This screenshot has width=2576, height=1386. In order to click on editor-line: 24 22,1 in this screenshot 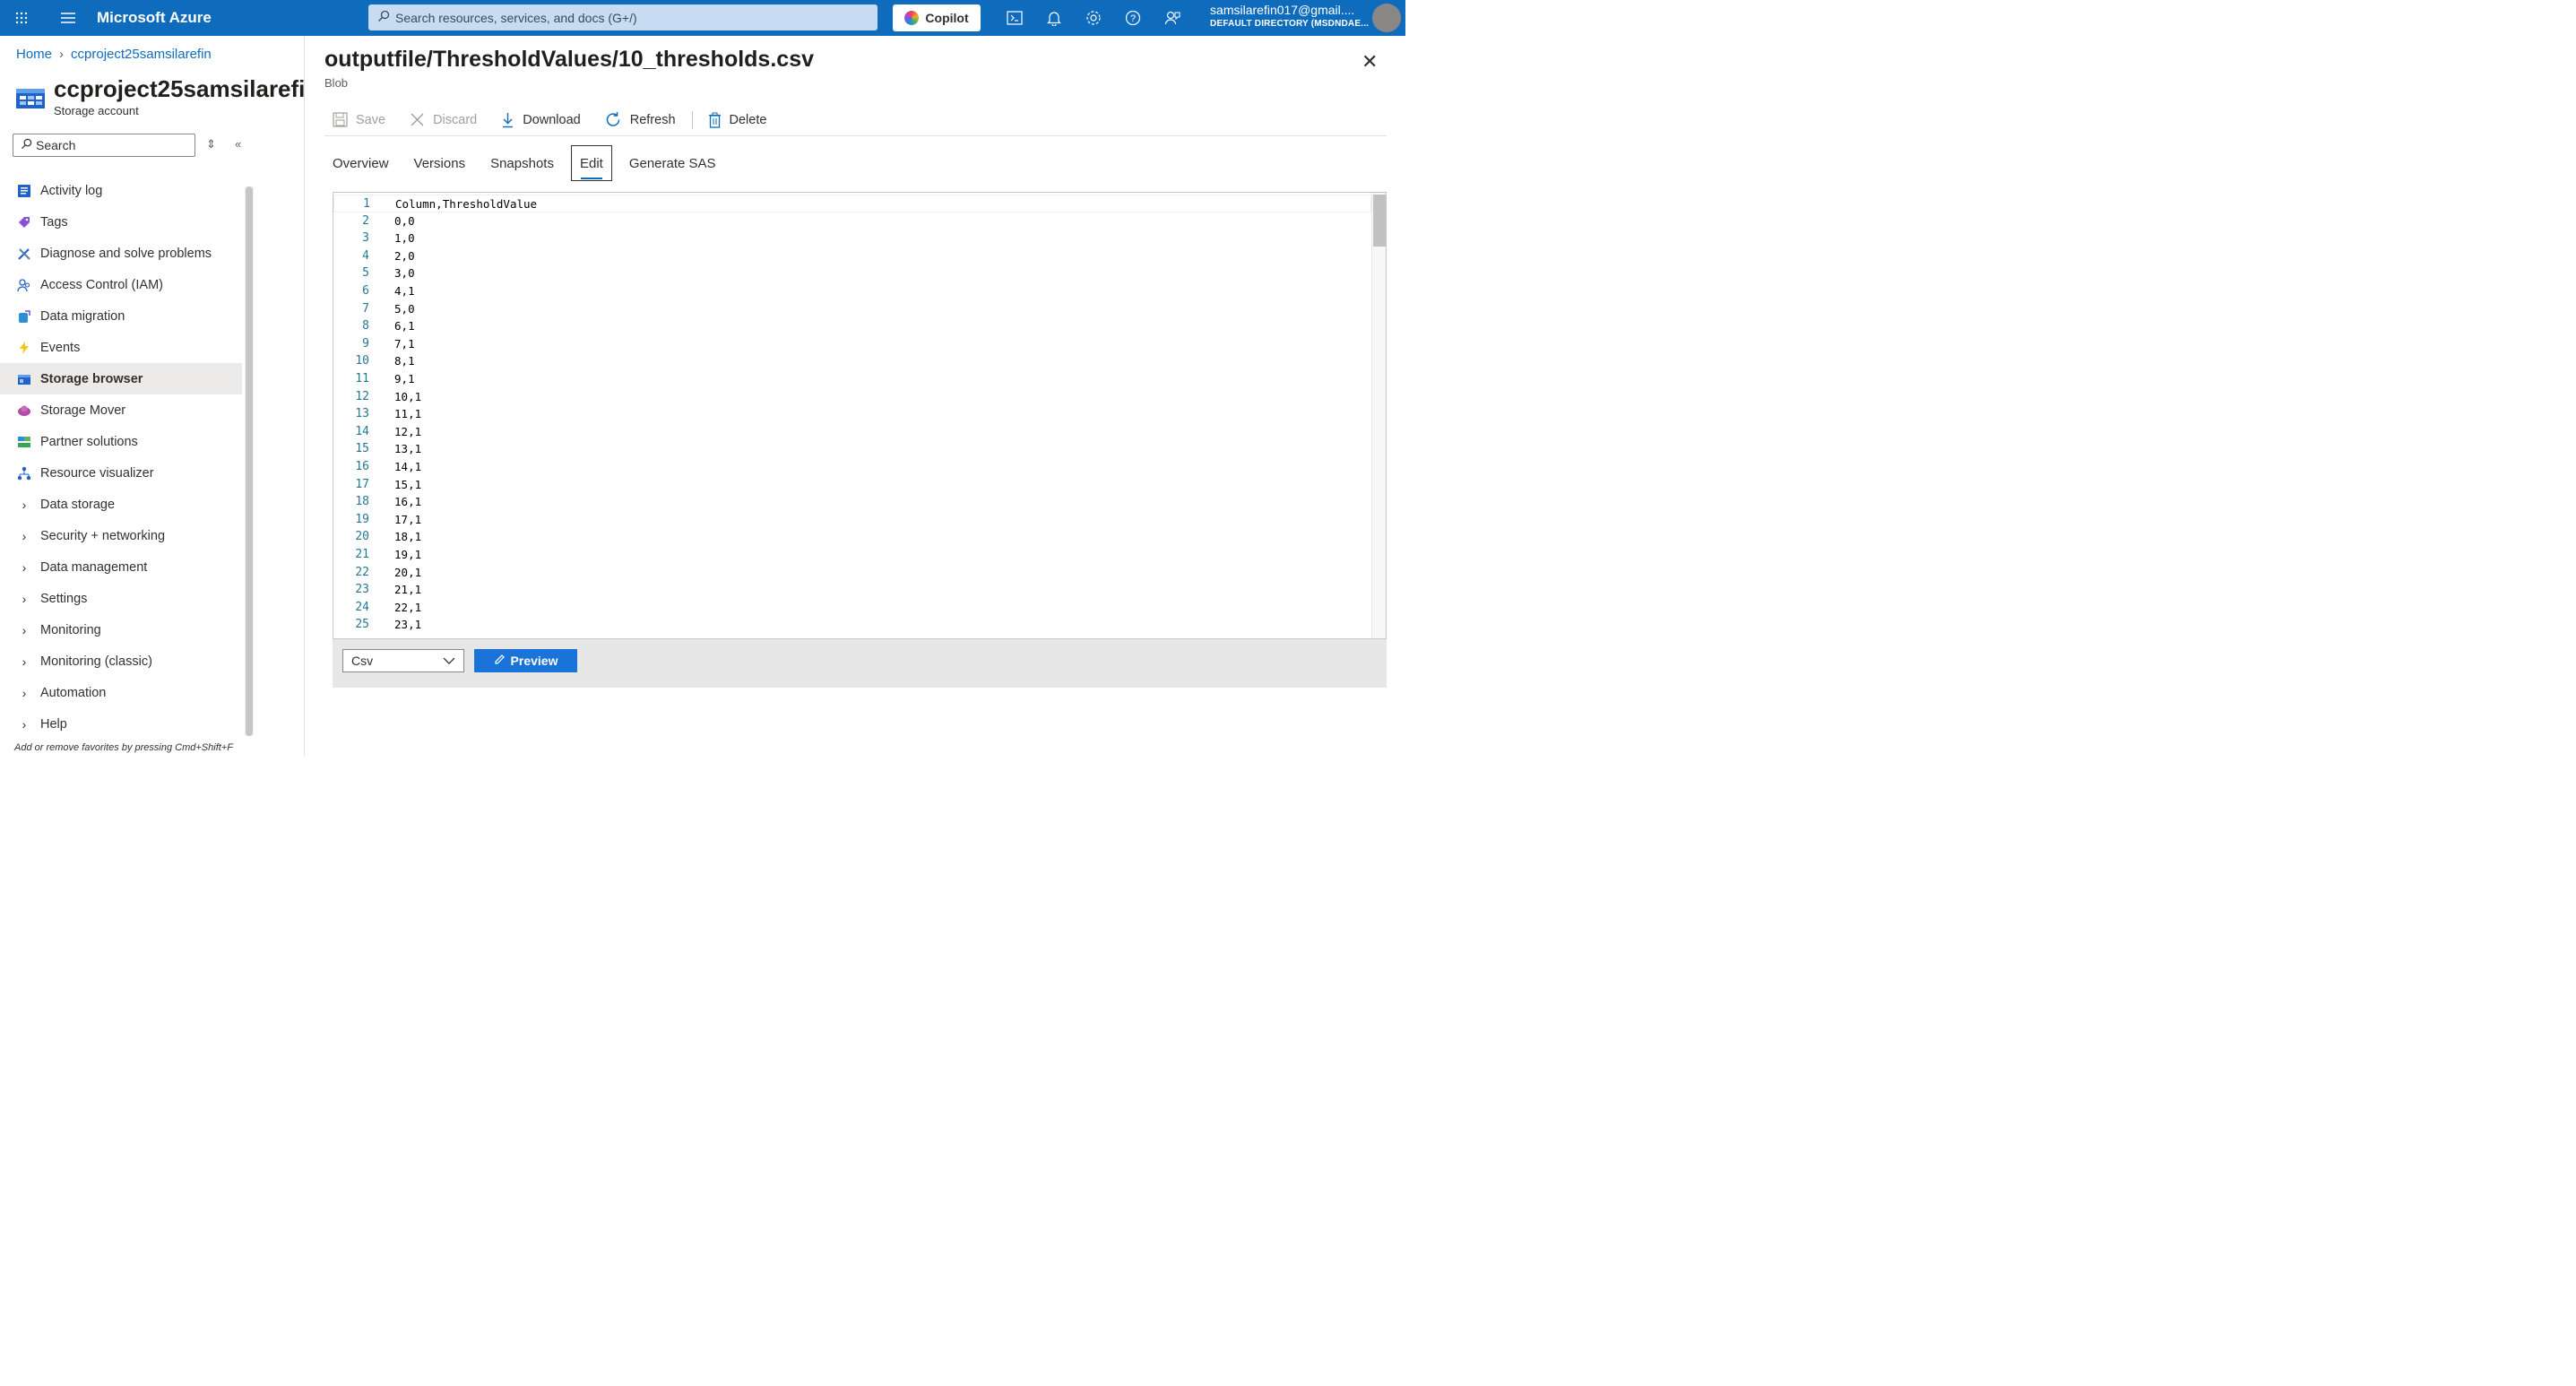, I will do `click(852, 608)`.